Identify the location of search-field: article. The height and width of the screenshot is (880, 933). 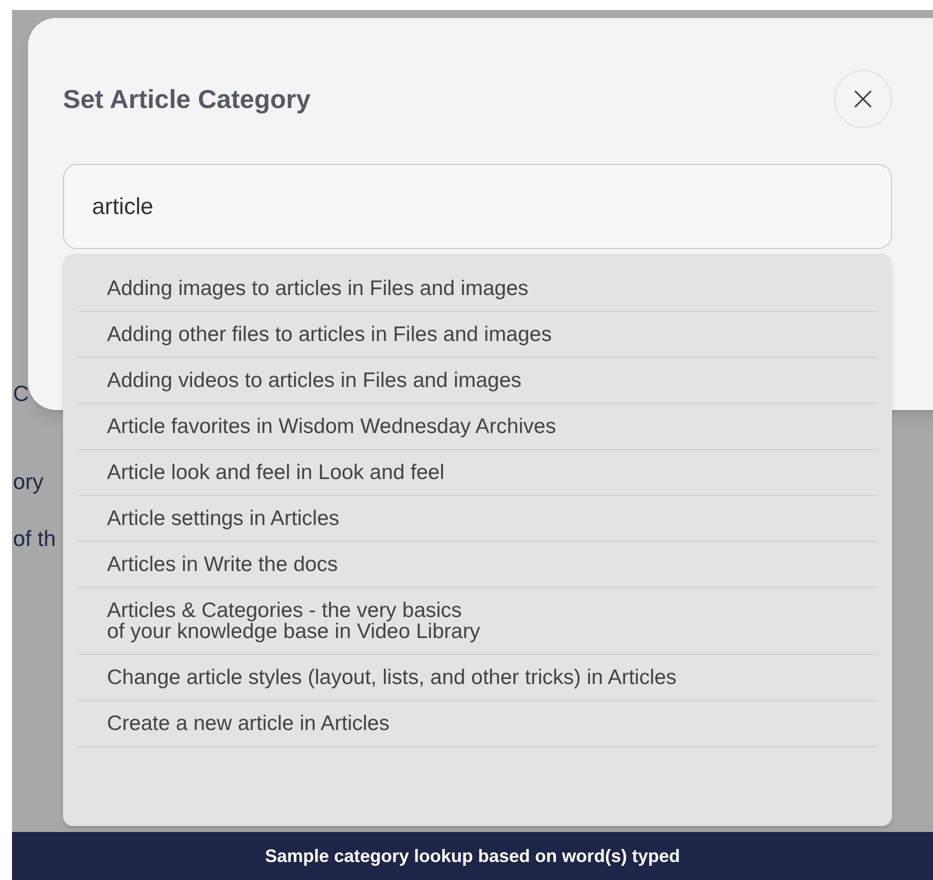
(477, 206).